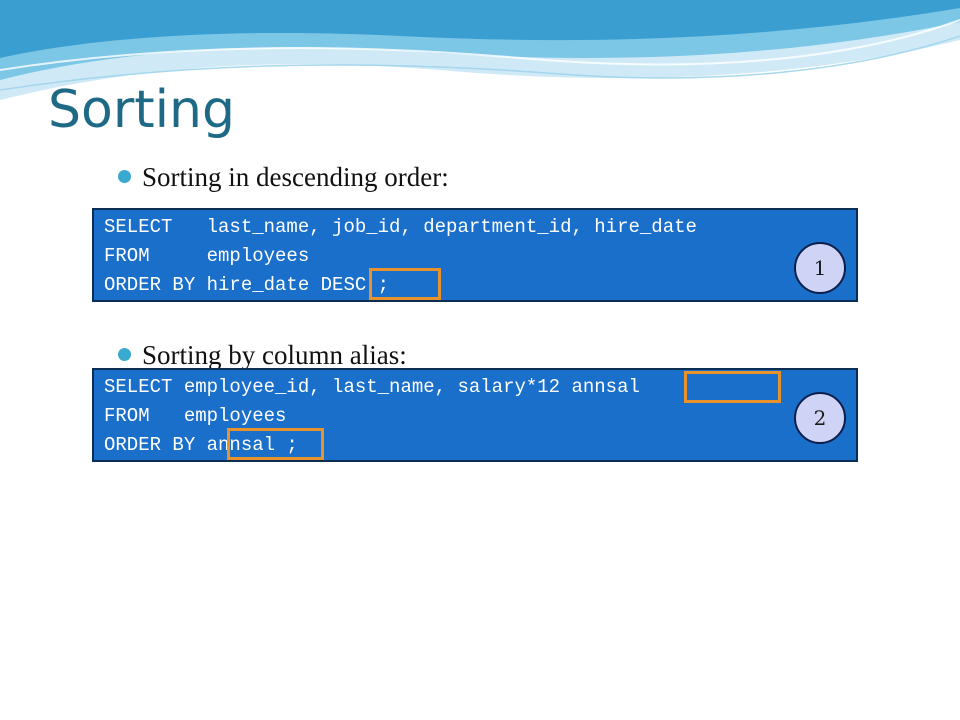  Describe the element at coordinates (247, 285) in the screenshot. I see `code-line: ORDER BY hire_date DESC ;` at that location.